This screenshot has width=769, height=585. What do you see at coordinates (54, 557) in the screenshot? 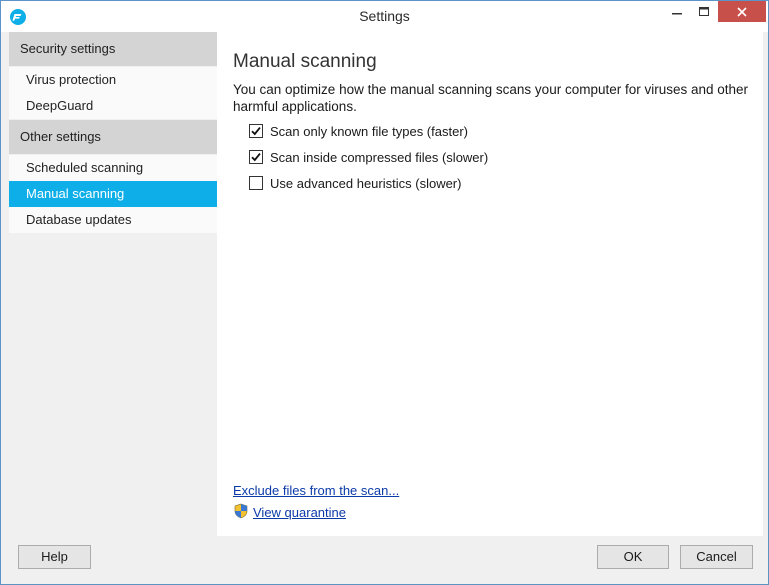
I see `help-button: Help` at bounding box center [54, 557].